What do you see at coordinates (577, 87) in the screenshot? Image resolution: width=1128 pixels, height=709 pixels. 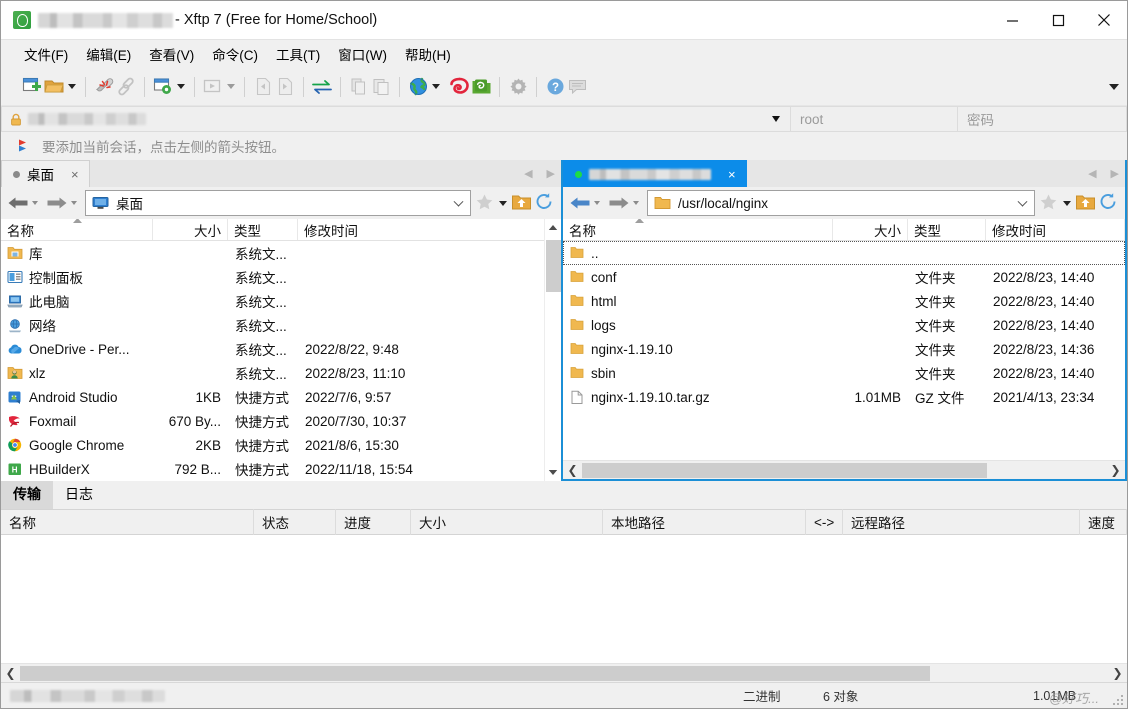 I see `feedback-button` at bounding box center [577, 87].